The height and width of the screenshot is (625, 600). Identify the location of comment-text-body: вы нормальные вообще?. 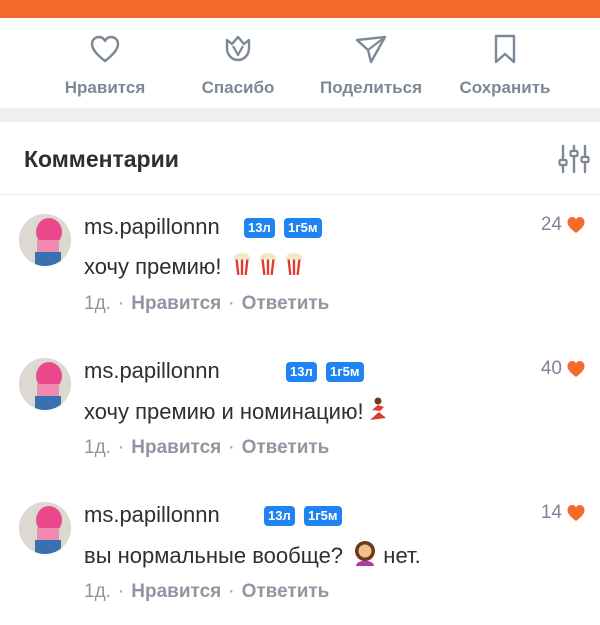
(214, 555).